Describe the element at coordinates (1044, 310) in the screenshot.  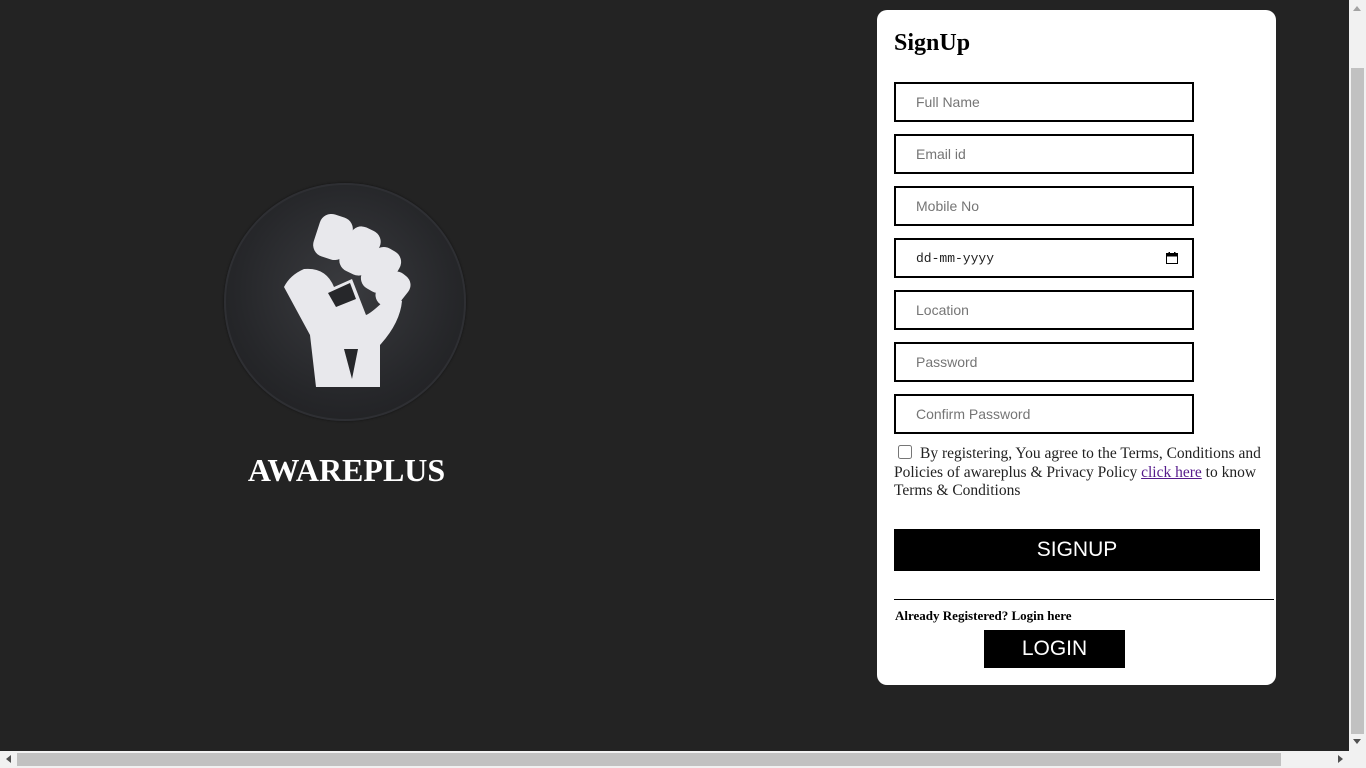
I see `location-input` at that location.